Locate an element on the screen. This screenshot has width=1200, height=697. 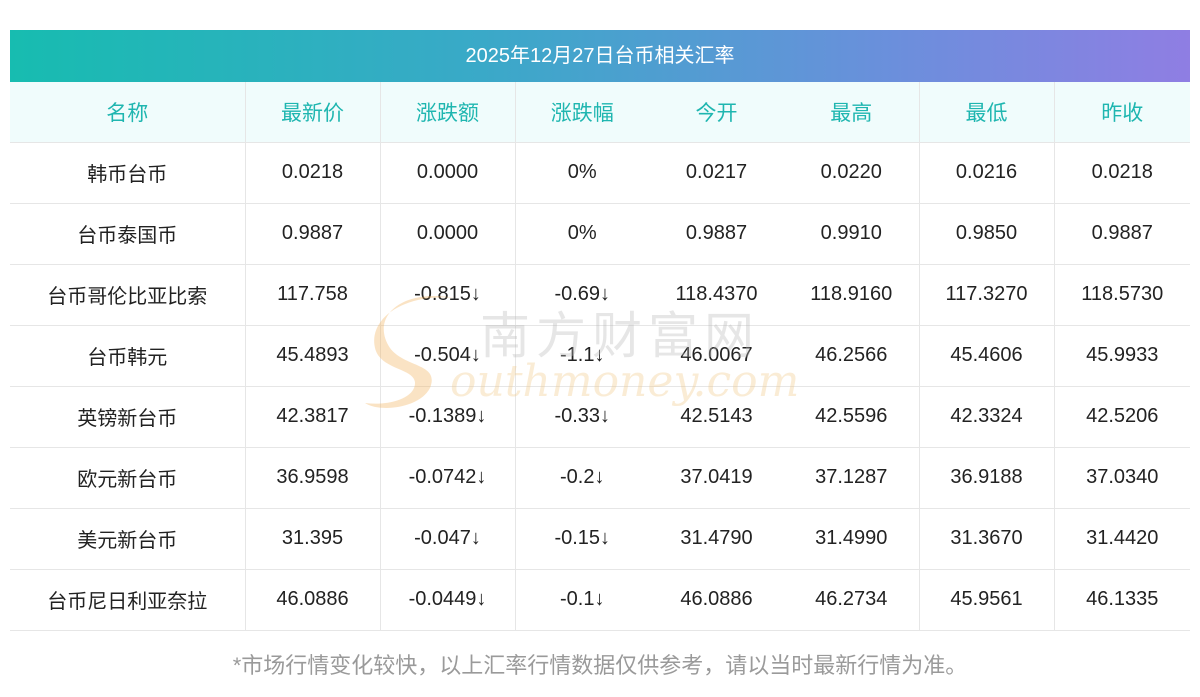
cell-high: 31.4990 is located at coordinates (852, 538).